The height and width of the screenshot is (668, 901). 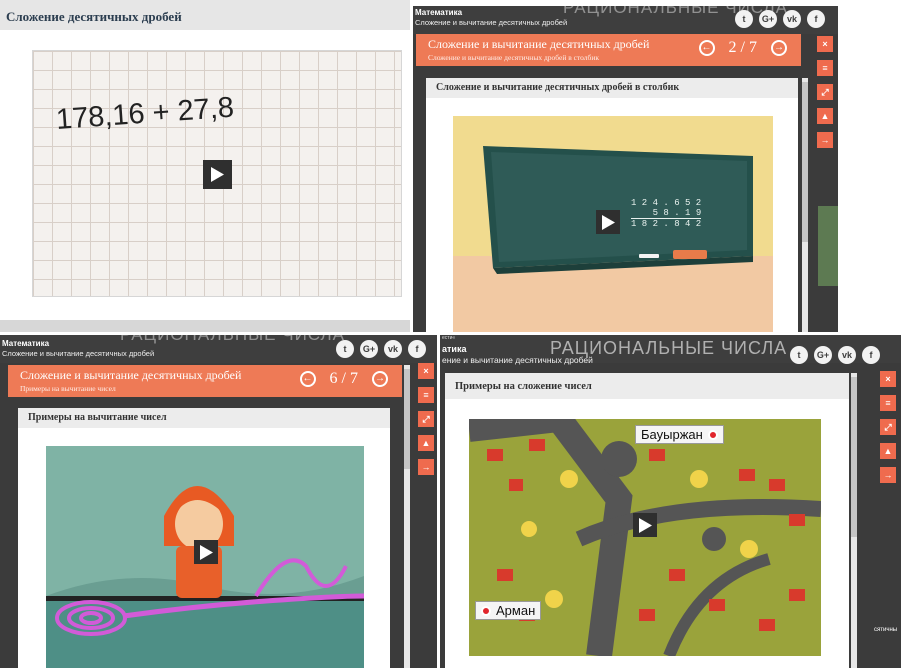 I want to click on chalkboard-sum: 1 2 4 . 6 5 2 5 8 . 1 9 1 8 2 . 8 4 2, so click(x=666, y=213).